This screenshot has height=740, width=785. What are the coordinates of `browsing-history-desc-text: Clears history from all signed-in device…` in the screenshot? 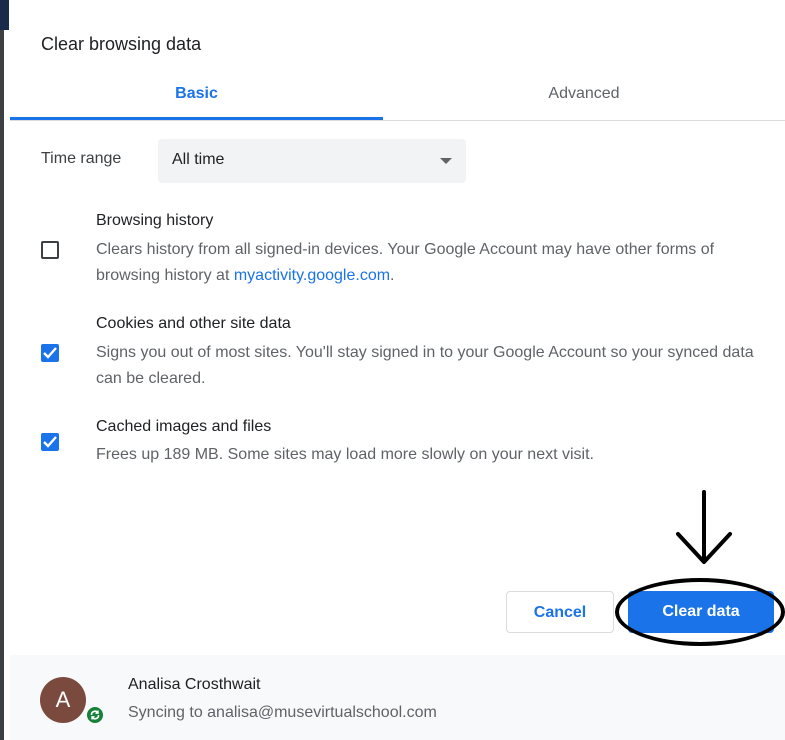 It's located at (405, 262).